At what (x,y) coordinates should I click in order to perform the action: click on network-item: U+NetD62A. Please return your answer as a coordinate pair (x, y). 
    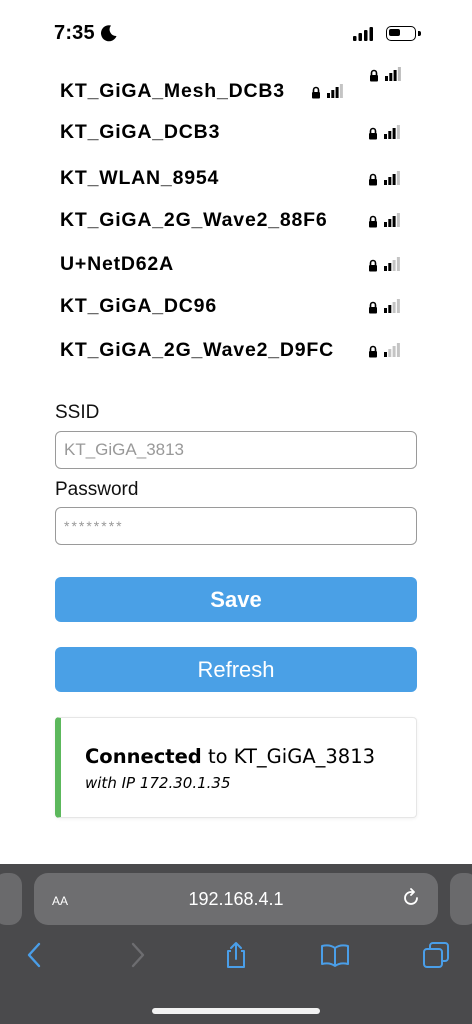
    Looking at the image, I should click on (117, 264).